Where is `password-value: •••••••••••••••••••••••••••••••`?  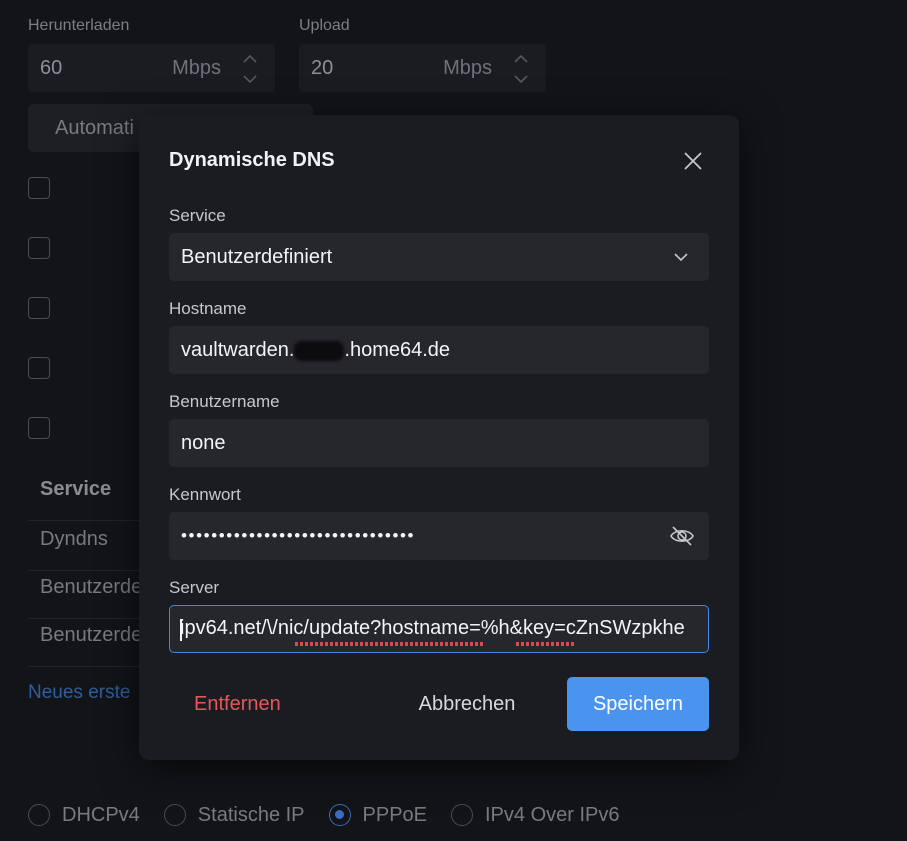 password-value: ••••••••••••••••••••••••••••••• is located at coordinates (298, 535).